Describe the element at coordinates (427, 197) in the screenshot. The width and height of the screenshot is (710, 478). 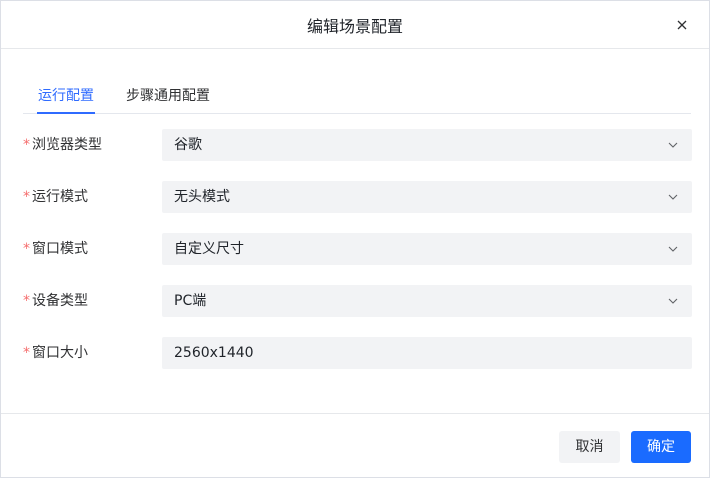
I see `run-mode-select: 无头模式` at that location.